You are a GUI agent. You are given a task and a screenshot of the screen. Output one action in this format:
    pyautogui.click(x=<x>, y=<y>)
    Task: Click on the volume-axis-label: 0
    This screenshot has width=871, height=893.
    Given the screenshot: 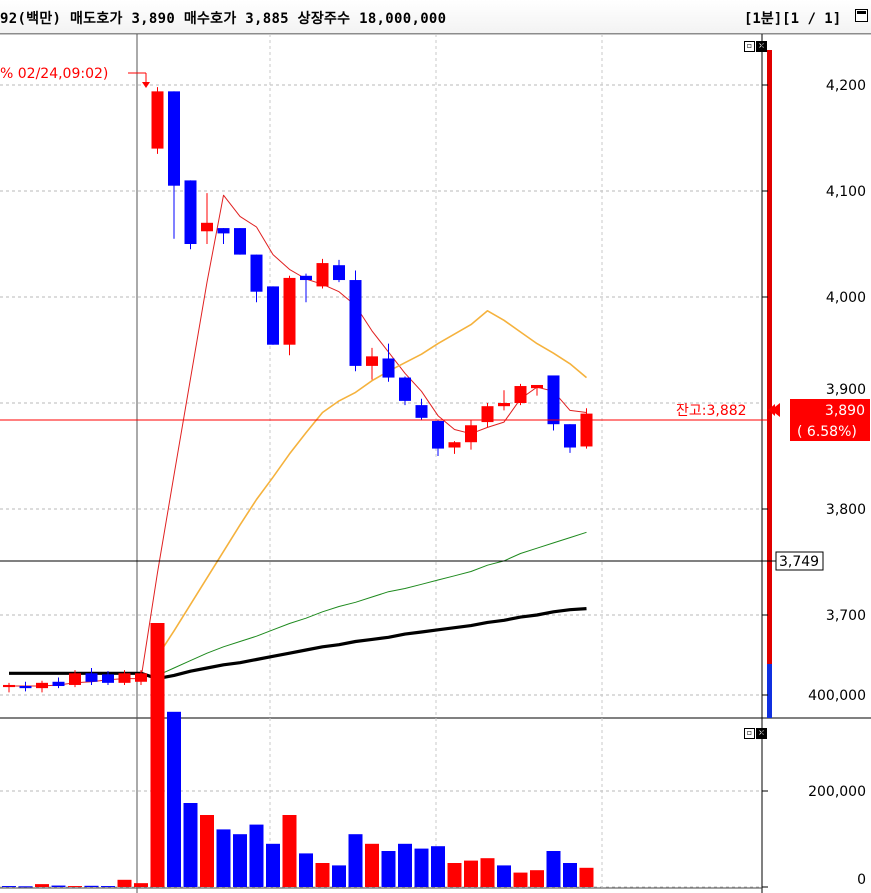 What is the action you would take?
    pyautogui.click(x=861, y=880)
    